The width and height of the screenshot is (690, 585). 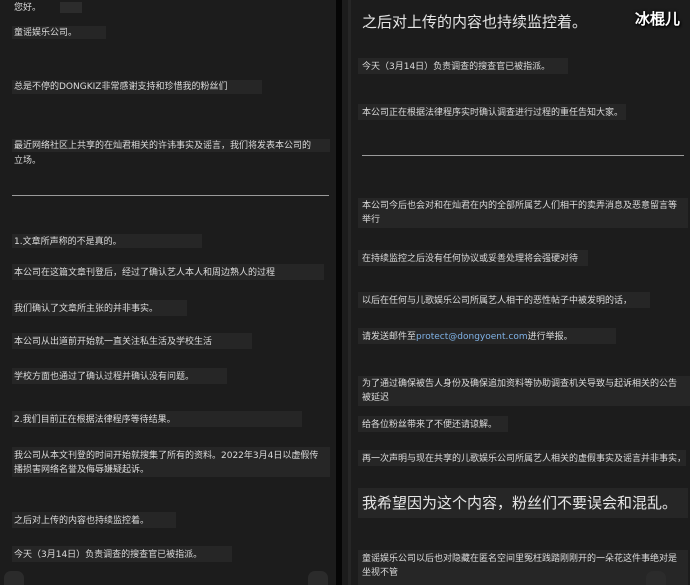 I want to click on paragraph-intro-line2: 立场。, so click(x=28, y=161).